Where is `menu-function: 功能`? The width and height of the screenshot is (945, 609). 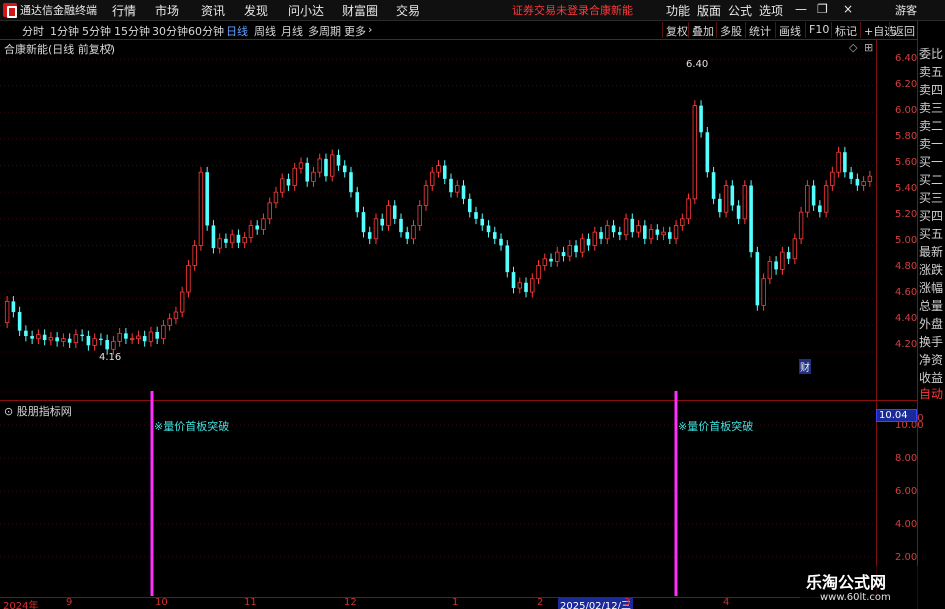 menu-function: 功能 is located at coordinates (678, 10).